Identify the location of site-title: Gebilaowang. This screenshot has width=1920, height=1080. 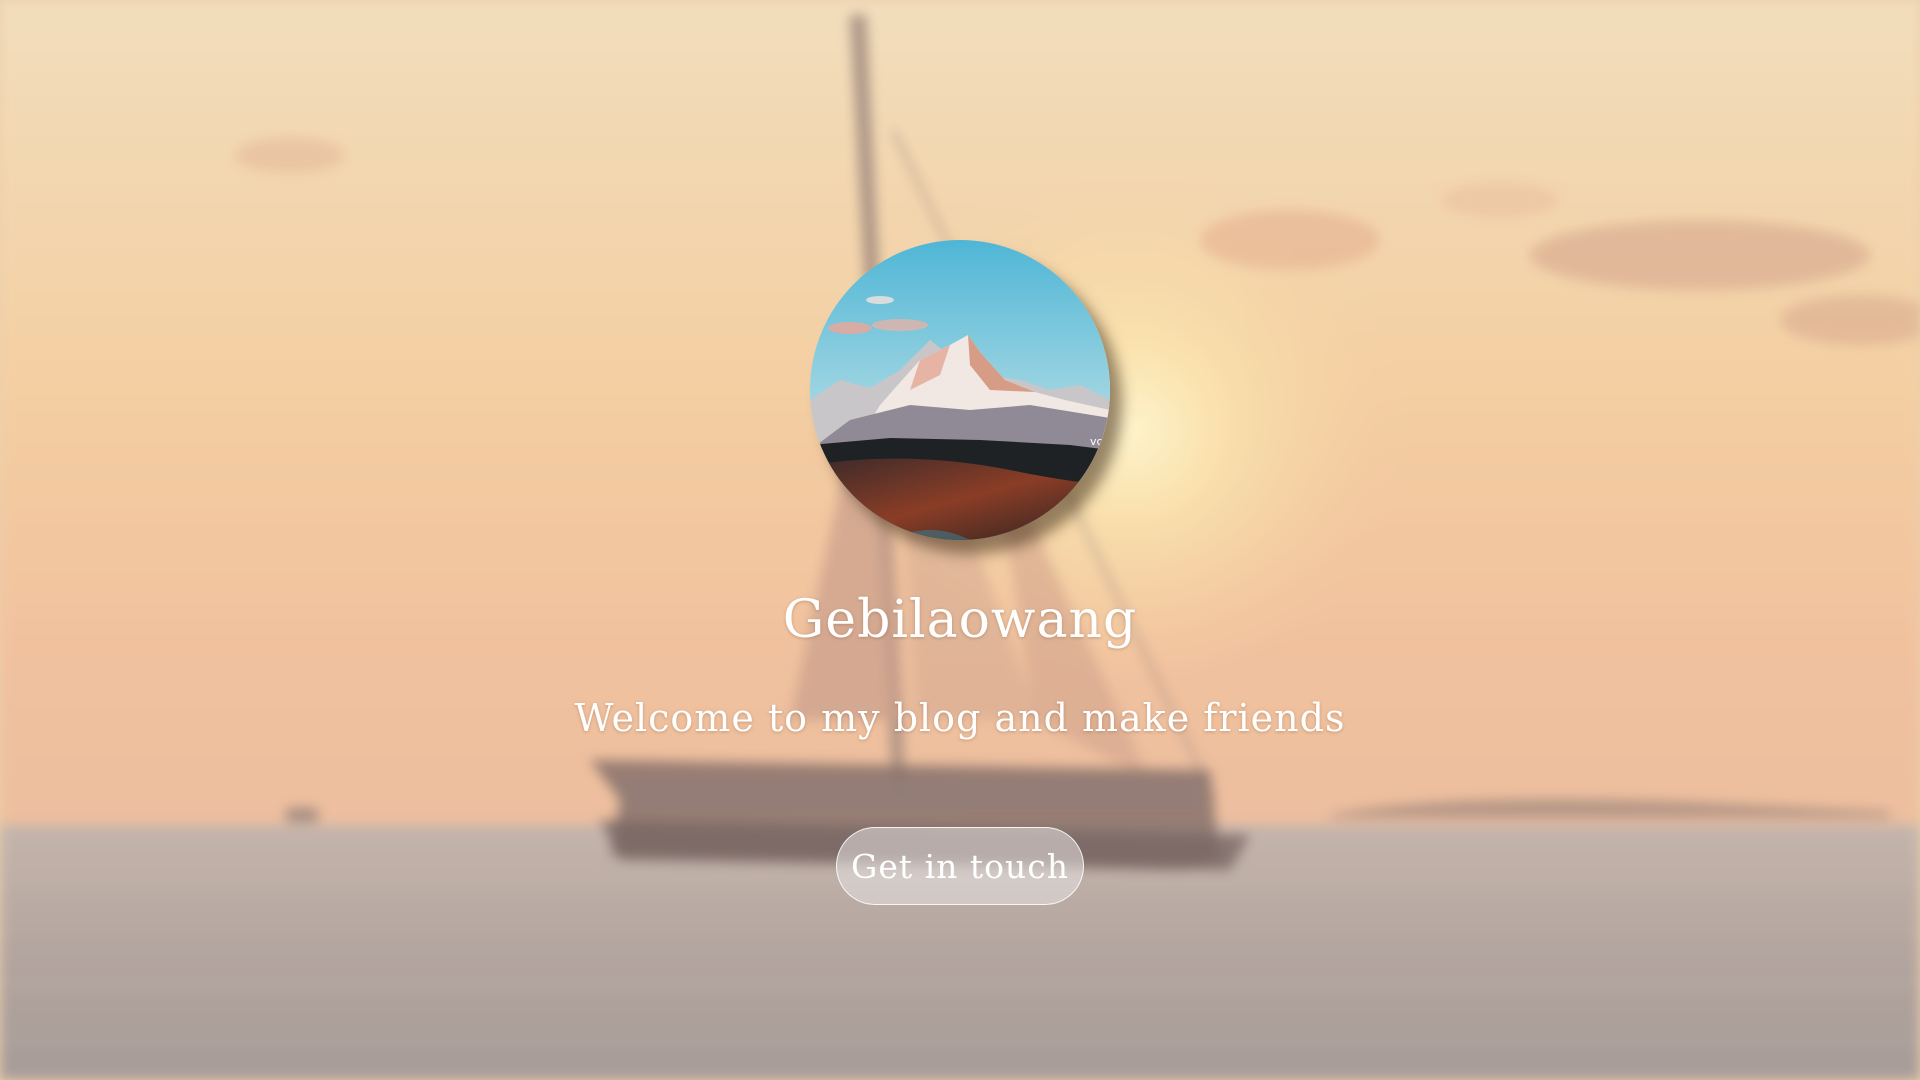
(960, 620).